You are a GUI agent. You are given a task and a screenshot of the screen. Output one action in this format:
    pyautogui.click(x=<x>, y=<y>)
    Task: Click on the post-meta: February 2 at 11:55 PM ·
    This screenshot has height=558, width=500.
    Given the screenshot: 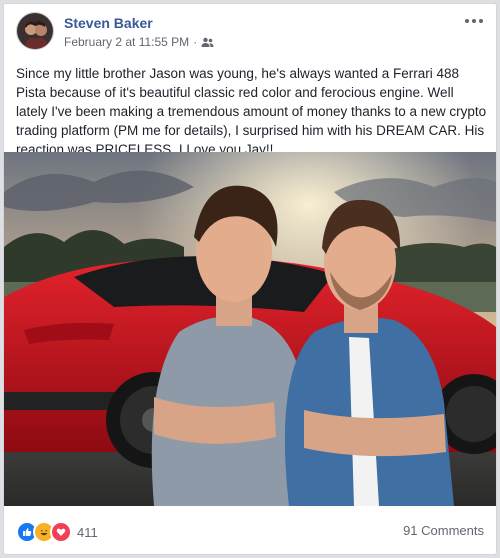 What is the action you would take?
    pyautogui.click(x=139, y=42)
    